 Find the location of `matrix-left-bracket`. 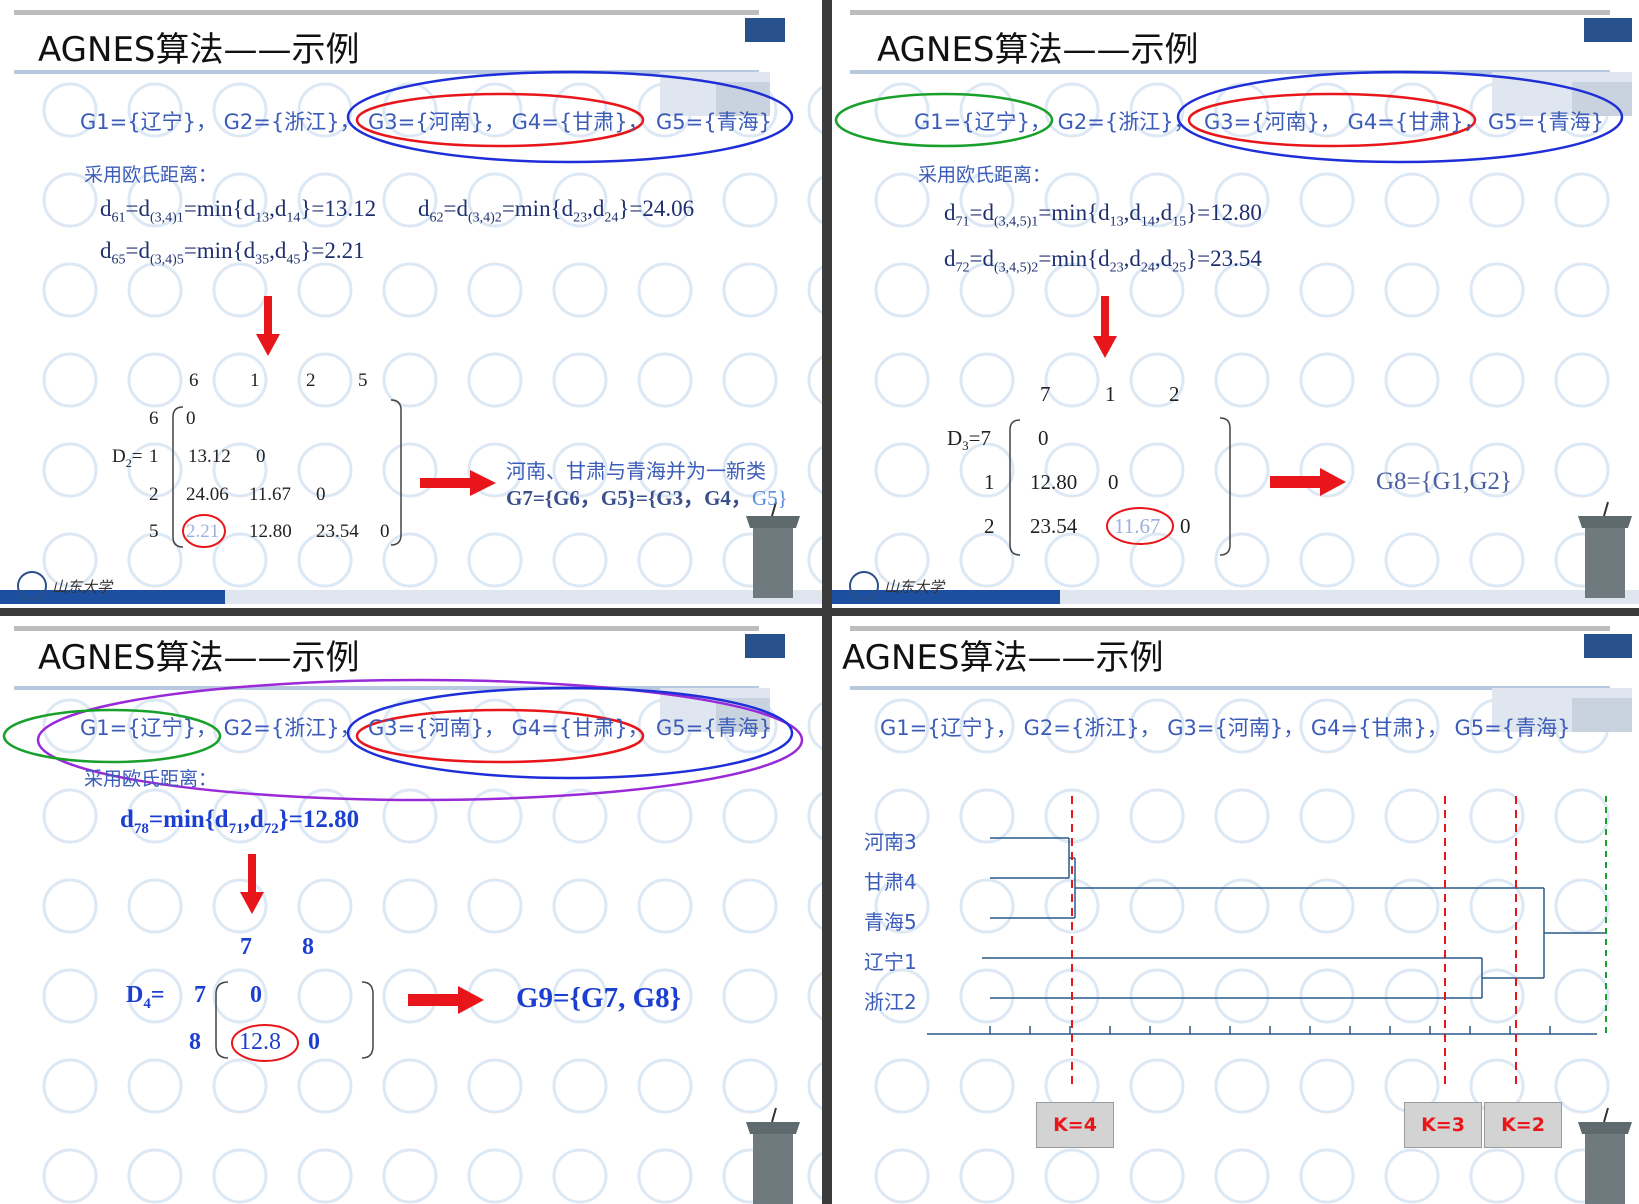

matrix-left-bracket is located at coordinates (1015, 487).